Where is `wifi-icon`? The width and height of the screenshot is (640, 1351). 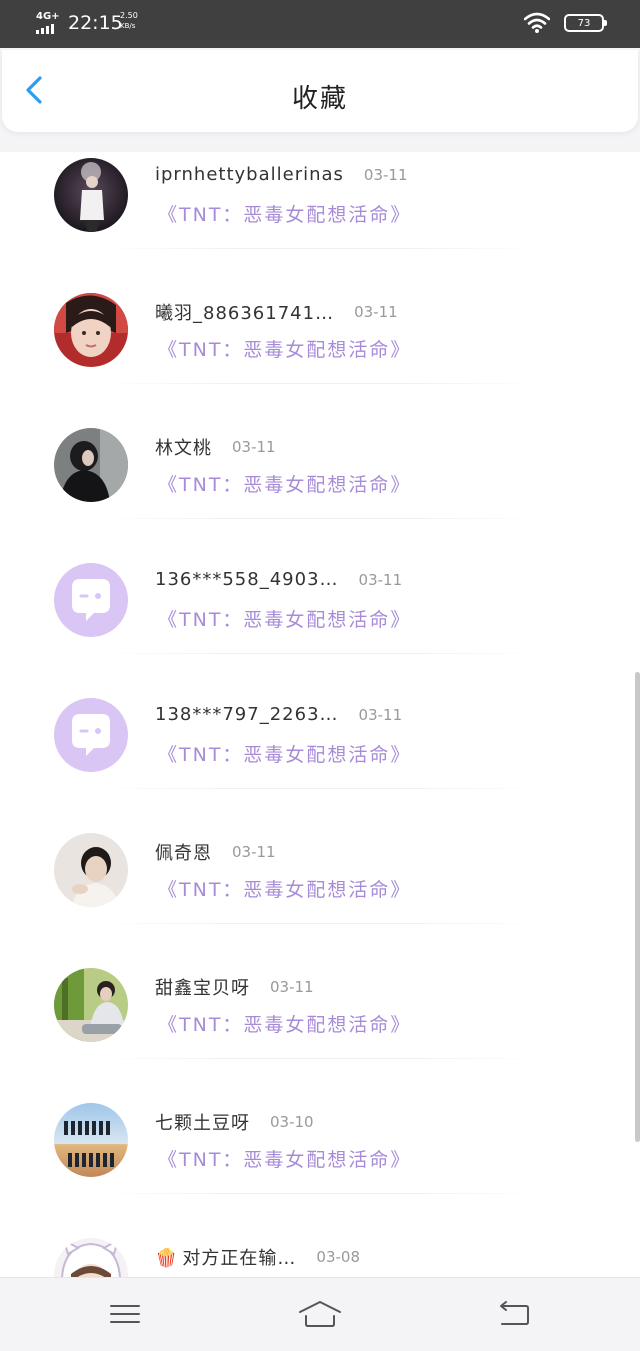
wifi-icon is located at coordinates (537, 22).